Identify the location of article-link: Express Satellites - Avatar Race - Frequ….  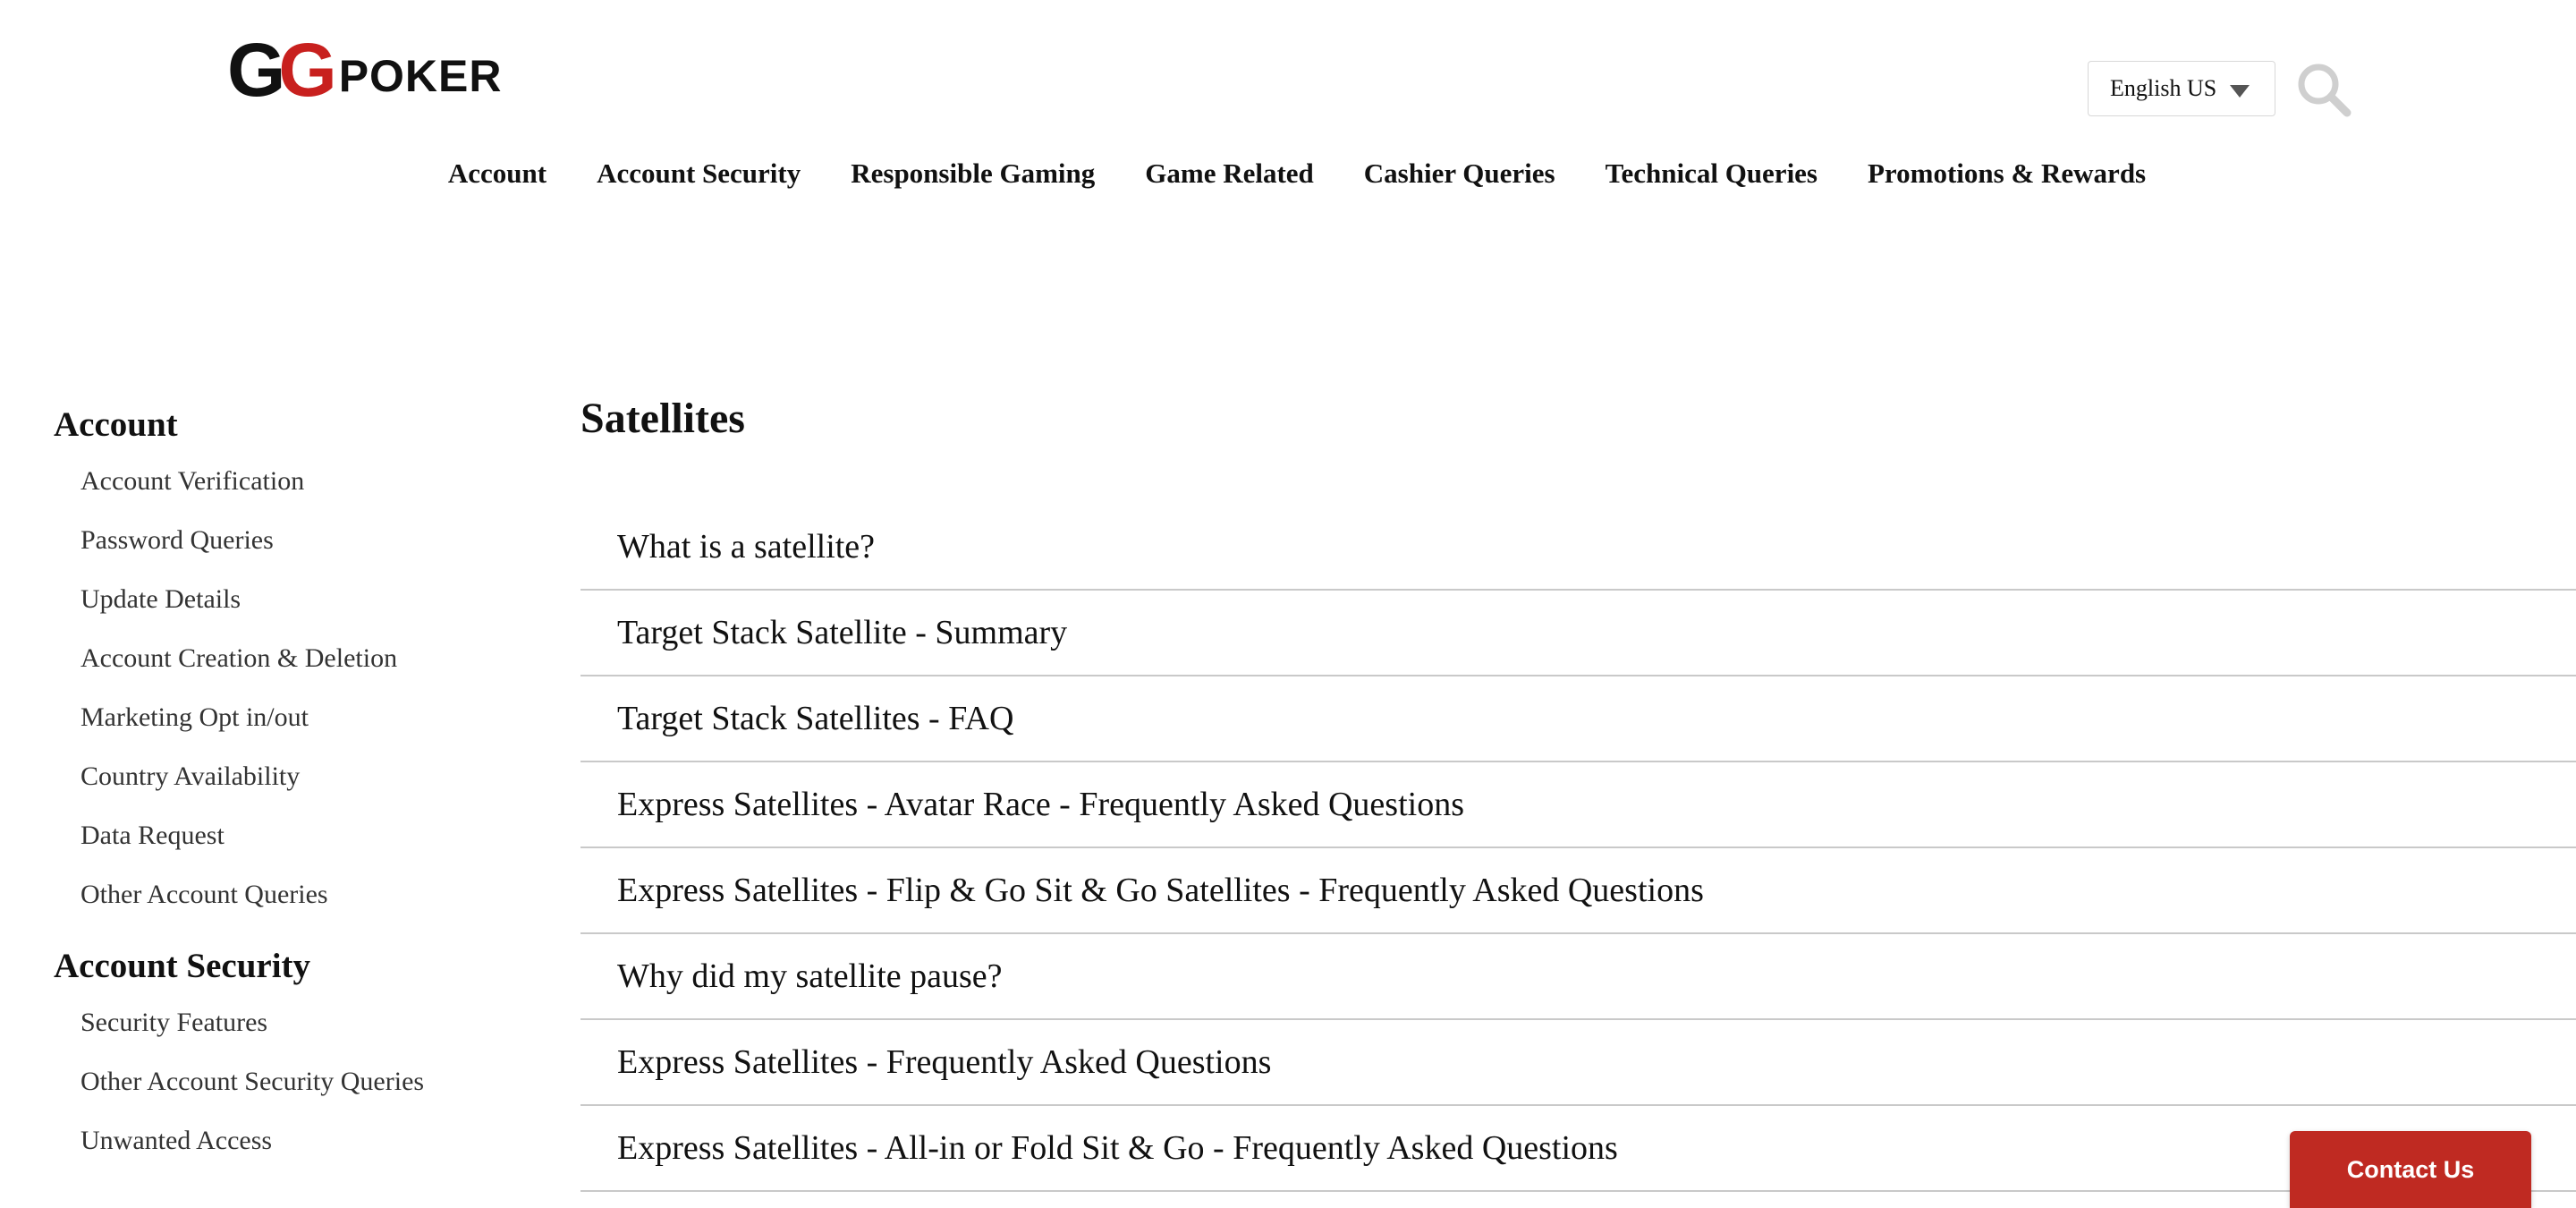
(1578, 805).